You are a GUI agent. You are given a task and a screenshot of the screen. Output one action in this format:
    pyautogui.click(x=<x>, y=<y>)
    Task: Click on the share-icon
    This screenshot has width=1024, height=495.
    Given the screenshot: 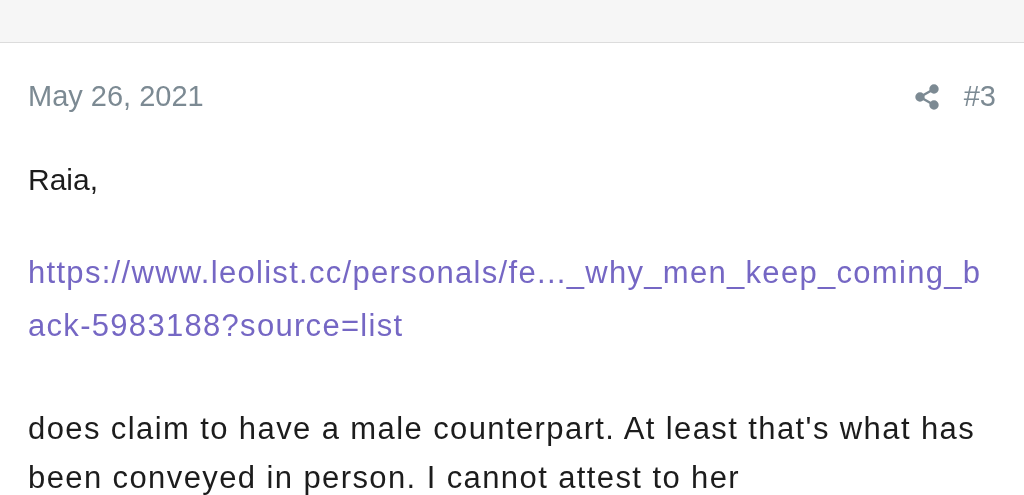 What is the action you would take?
    pyautogui.click(x=926, y=96)
    